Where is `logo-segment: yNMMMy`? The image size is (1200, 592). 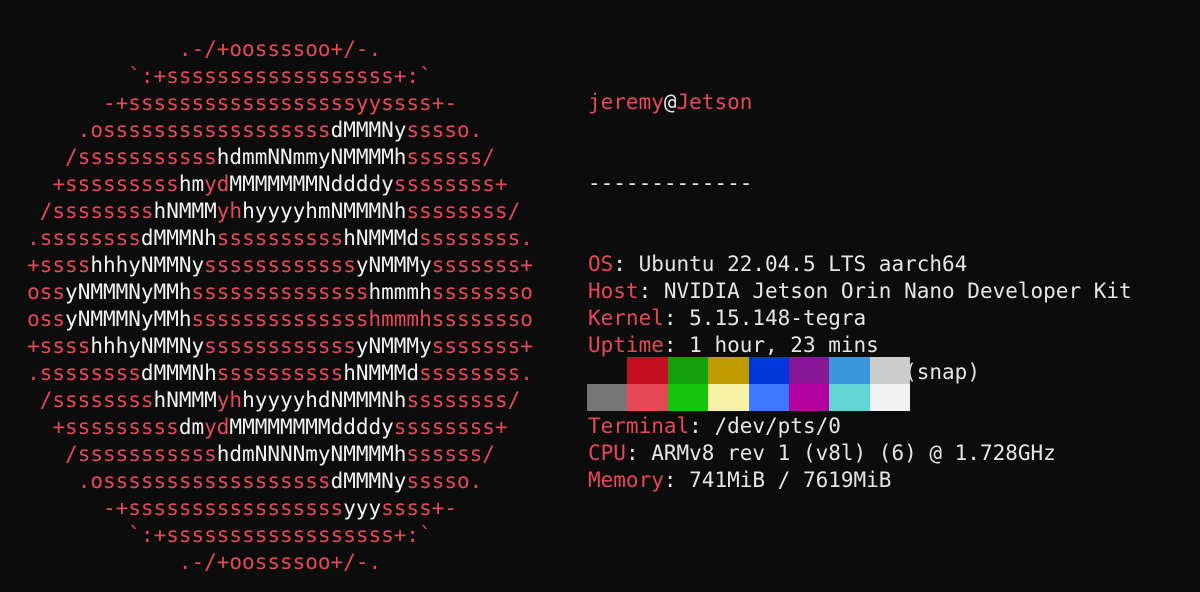
logo-segment: yNMMMy is located at coordinates (393, 265).